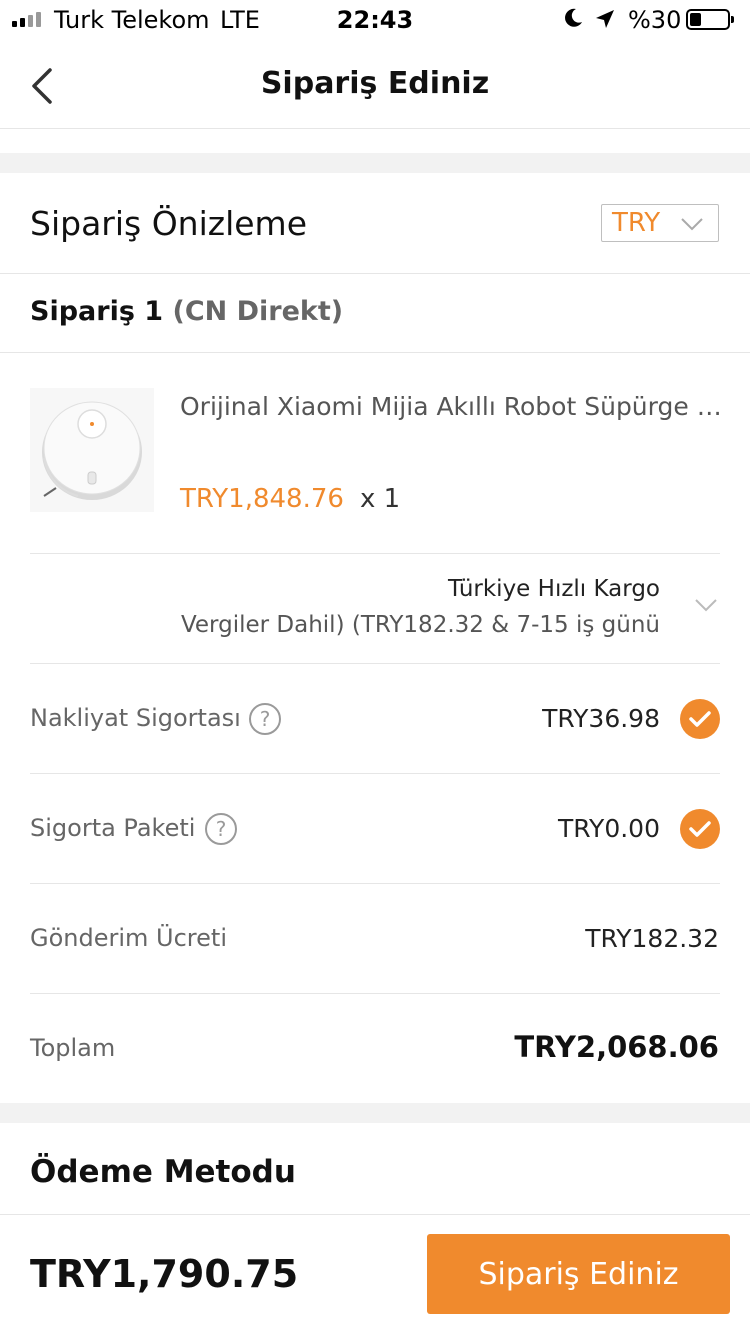 The height and width of the screenshot is (1335, 750). I want to click on battery-icon, so click(710, 19).